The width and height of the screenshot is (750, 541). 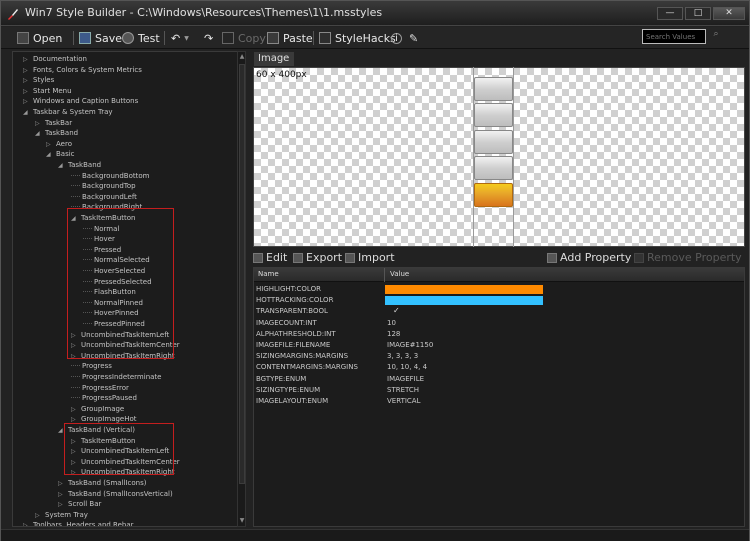 What do you see at coordinates (403, 390) in the screenshot?
I see `property-value: STRETCH` at bounding box center [403, 390].